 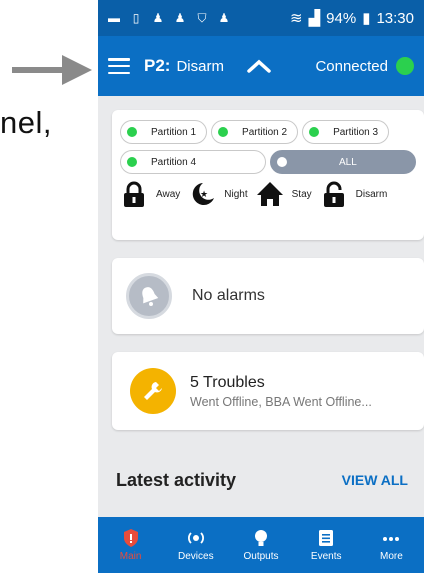 I want to click on nav-label: Main, so click(x=130, y=556).